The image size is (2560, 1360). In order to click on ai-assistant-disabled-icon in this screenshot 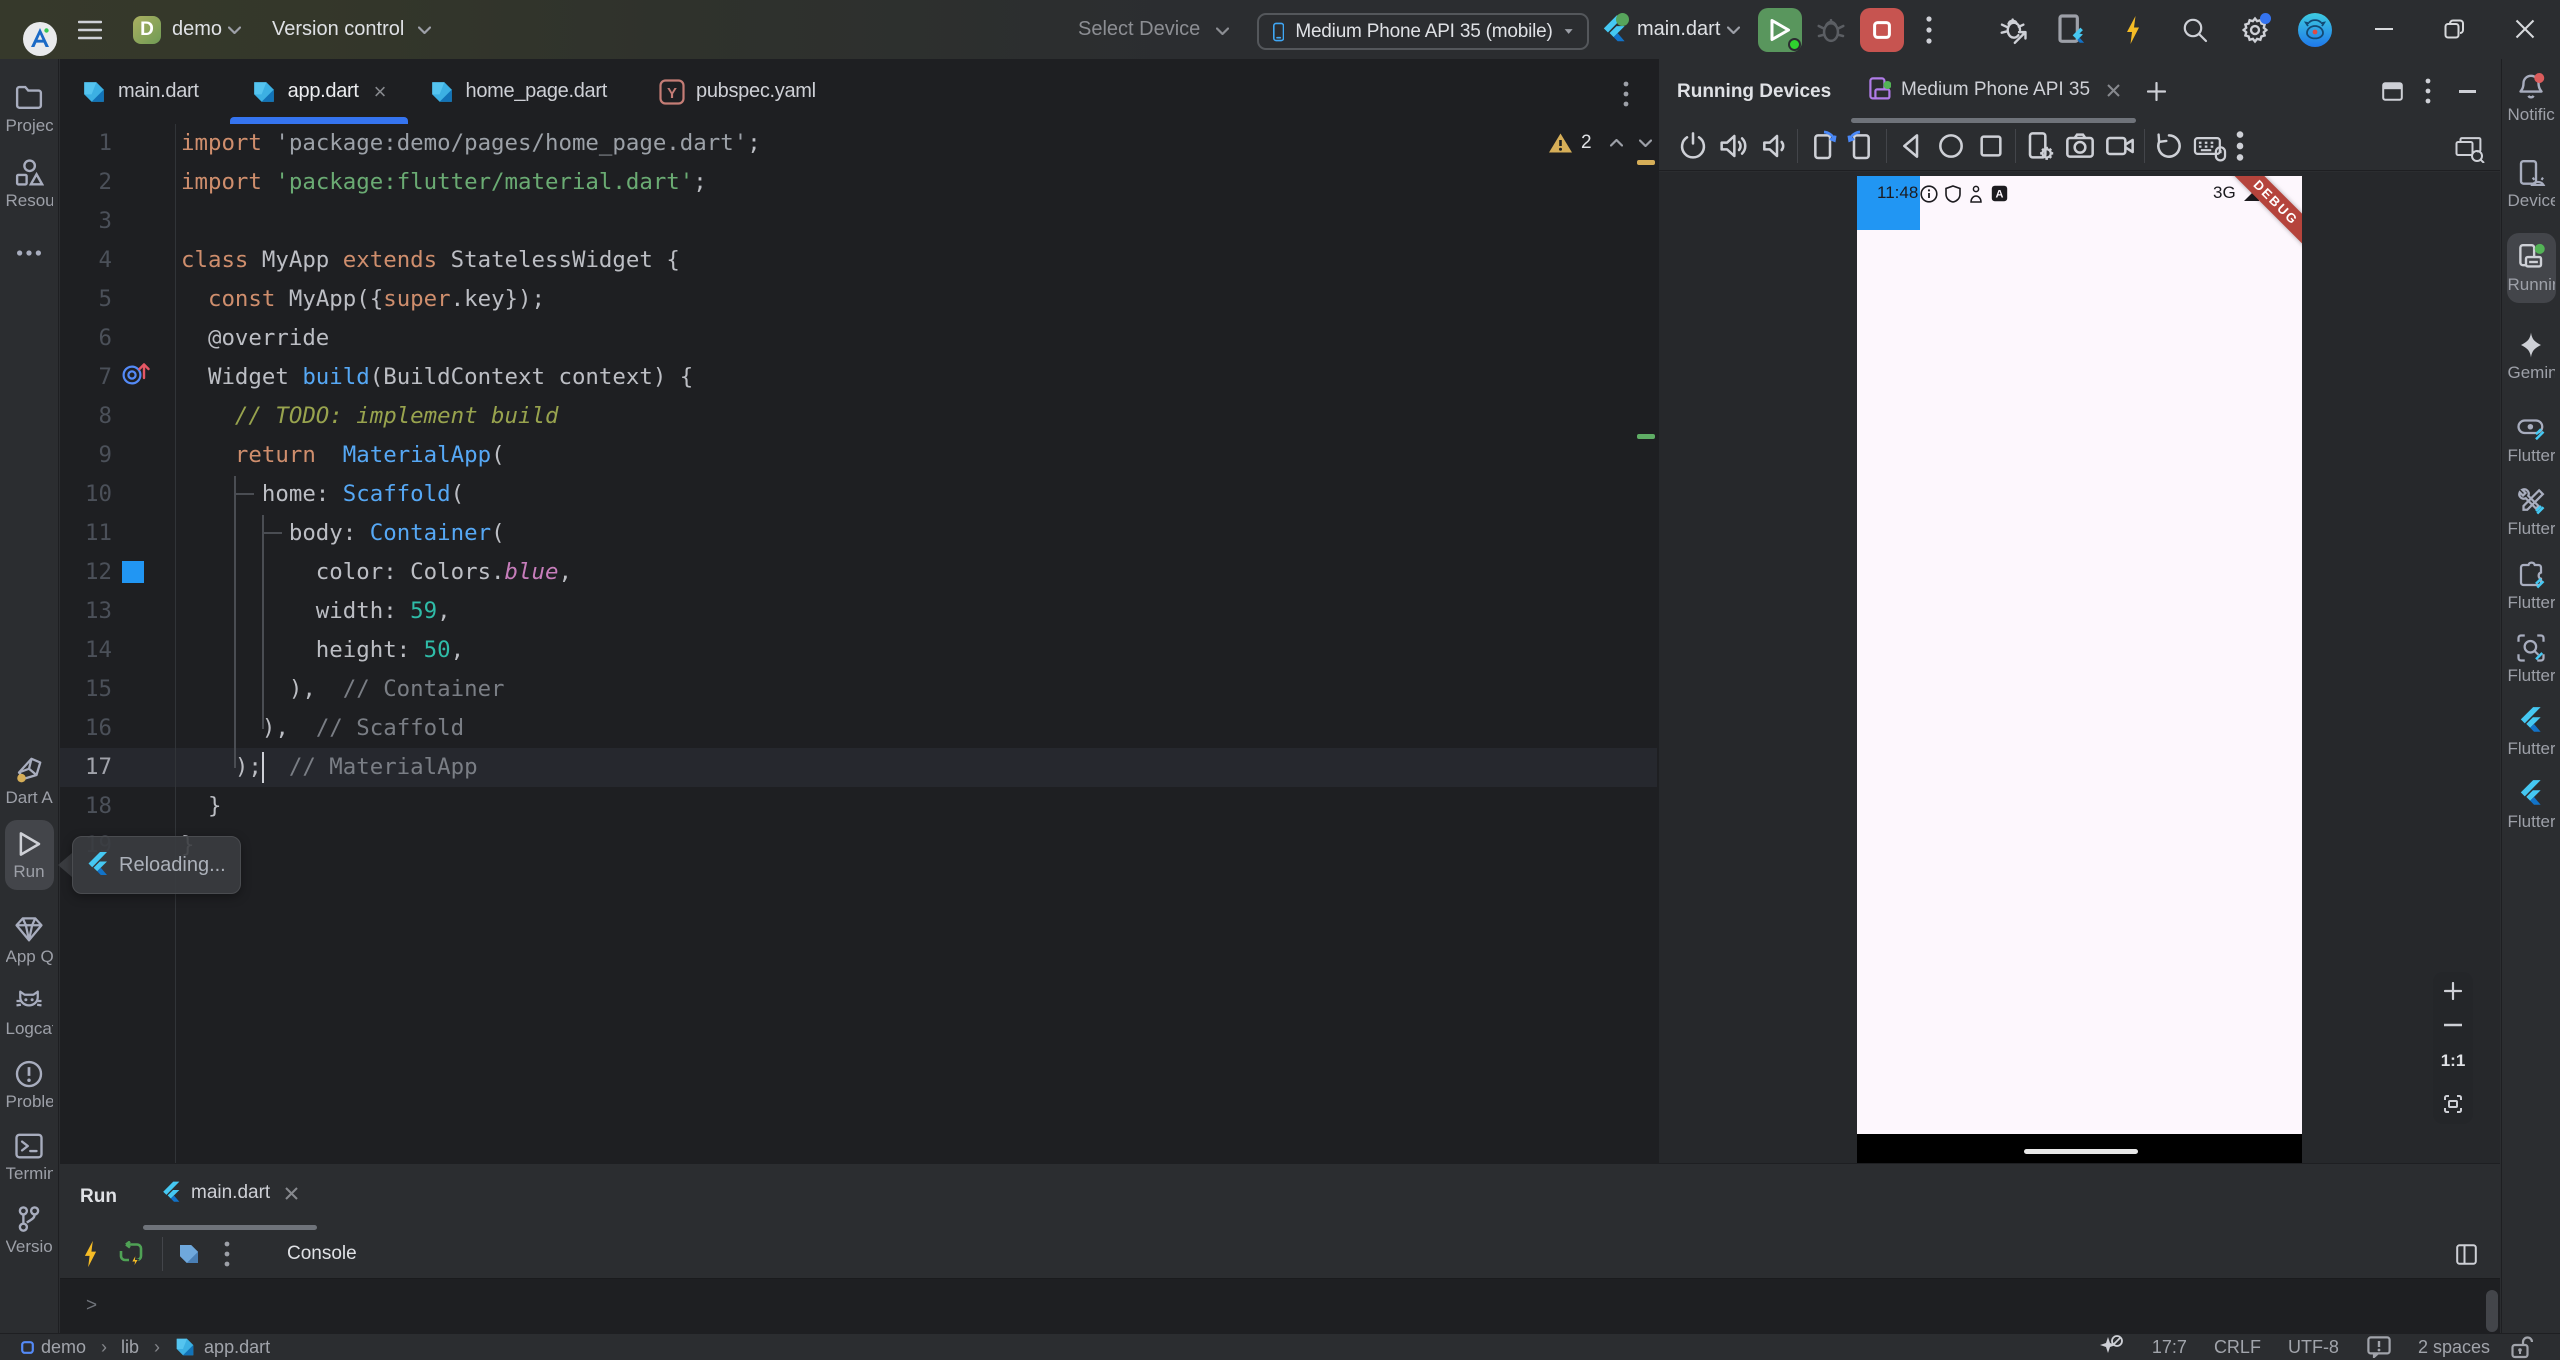, I will do `click(2111, 1347)`.